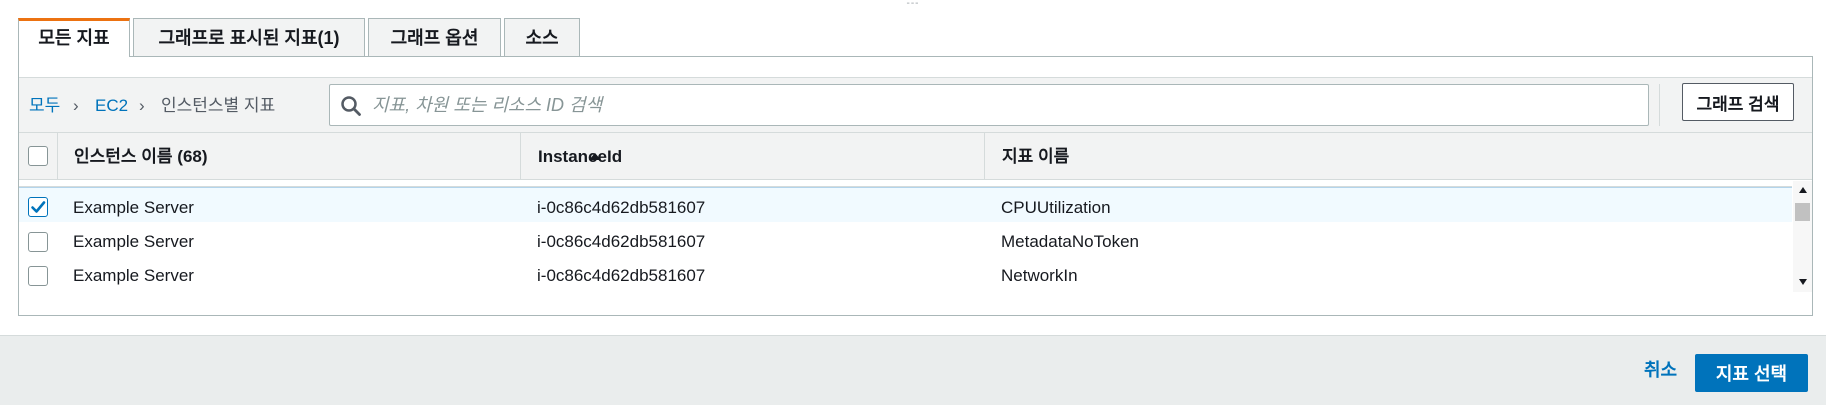 This screenshot has height=405, width=1826. I want to click on graph-search-button: 그래프 검색, so click(1738, 102).